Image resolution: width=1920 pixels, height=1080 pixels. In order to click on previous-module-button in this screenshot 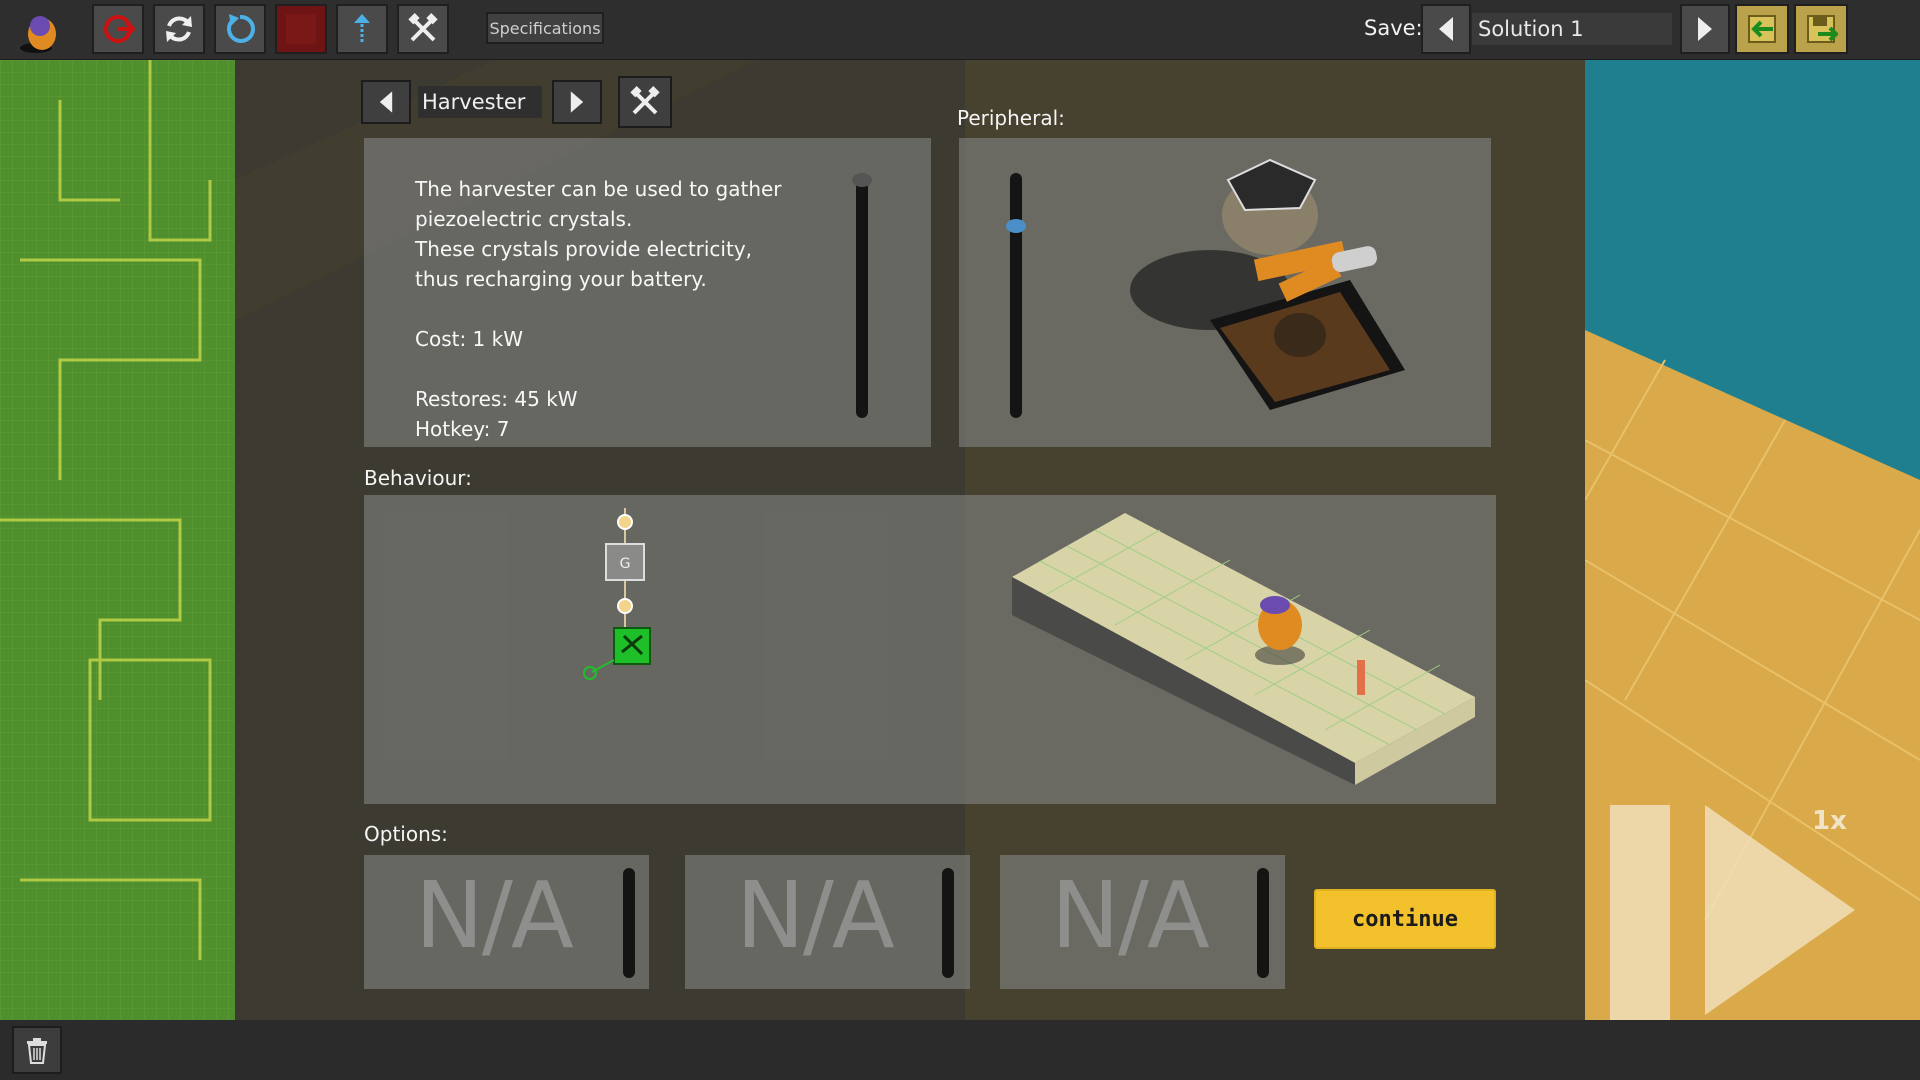, I will do `click(386, 102)`.